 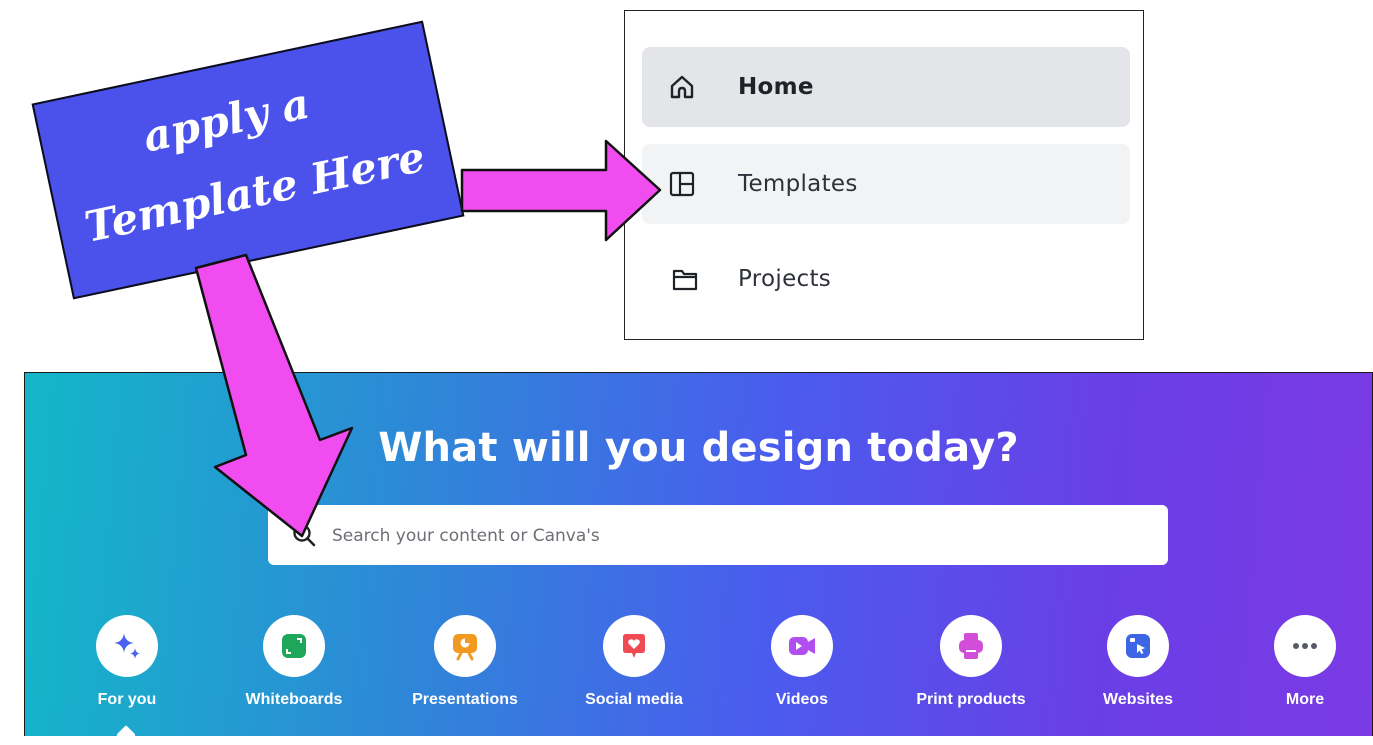 What do you see at coordinates (465, 699) in the screenshot?
I see `category-label: Presentations` at bounding box center [465, 699].